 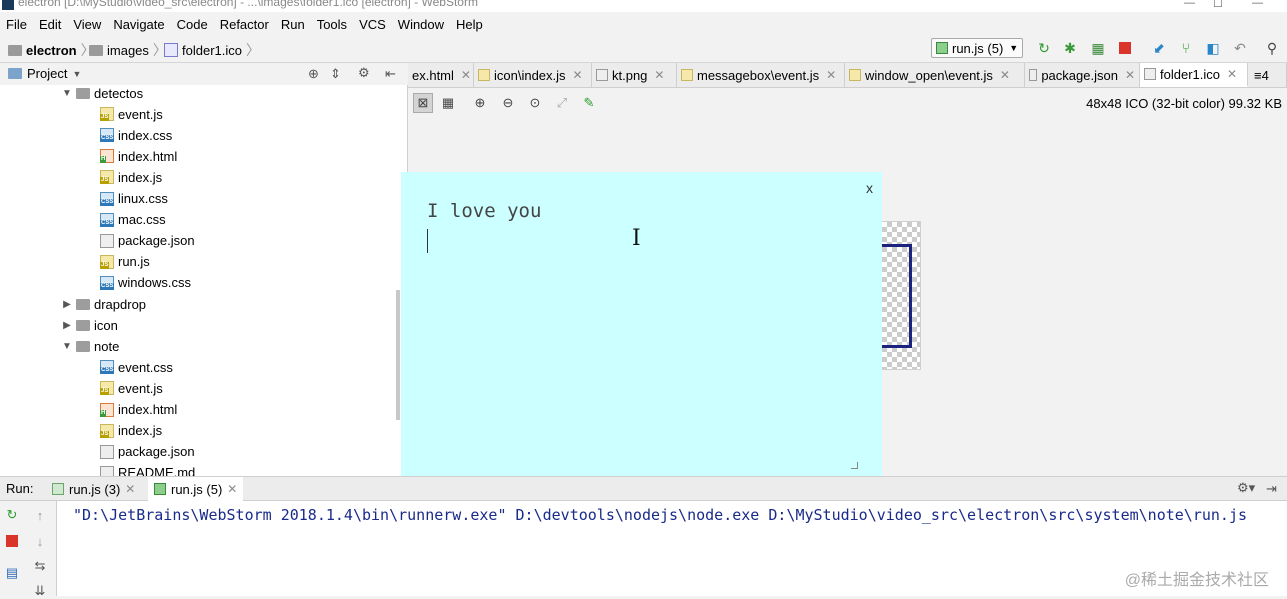 I want to click on file-icon, so click(x=855, y=75).